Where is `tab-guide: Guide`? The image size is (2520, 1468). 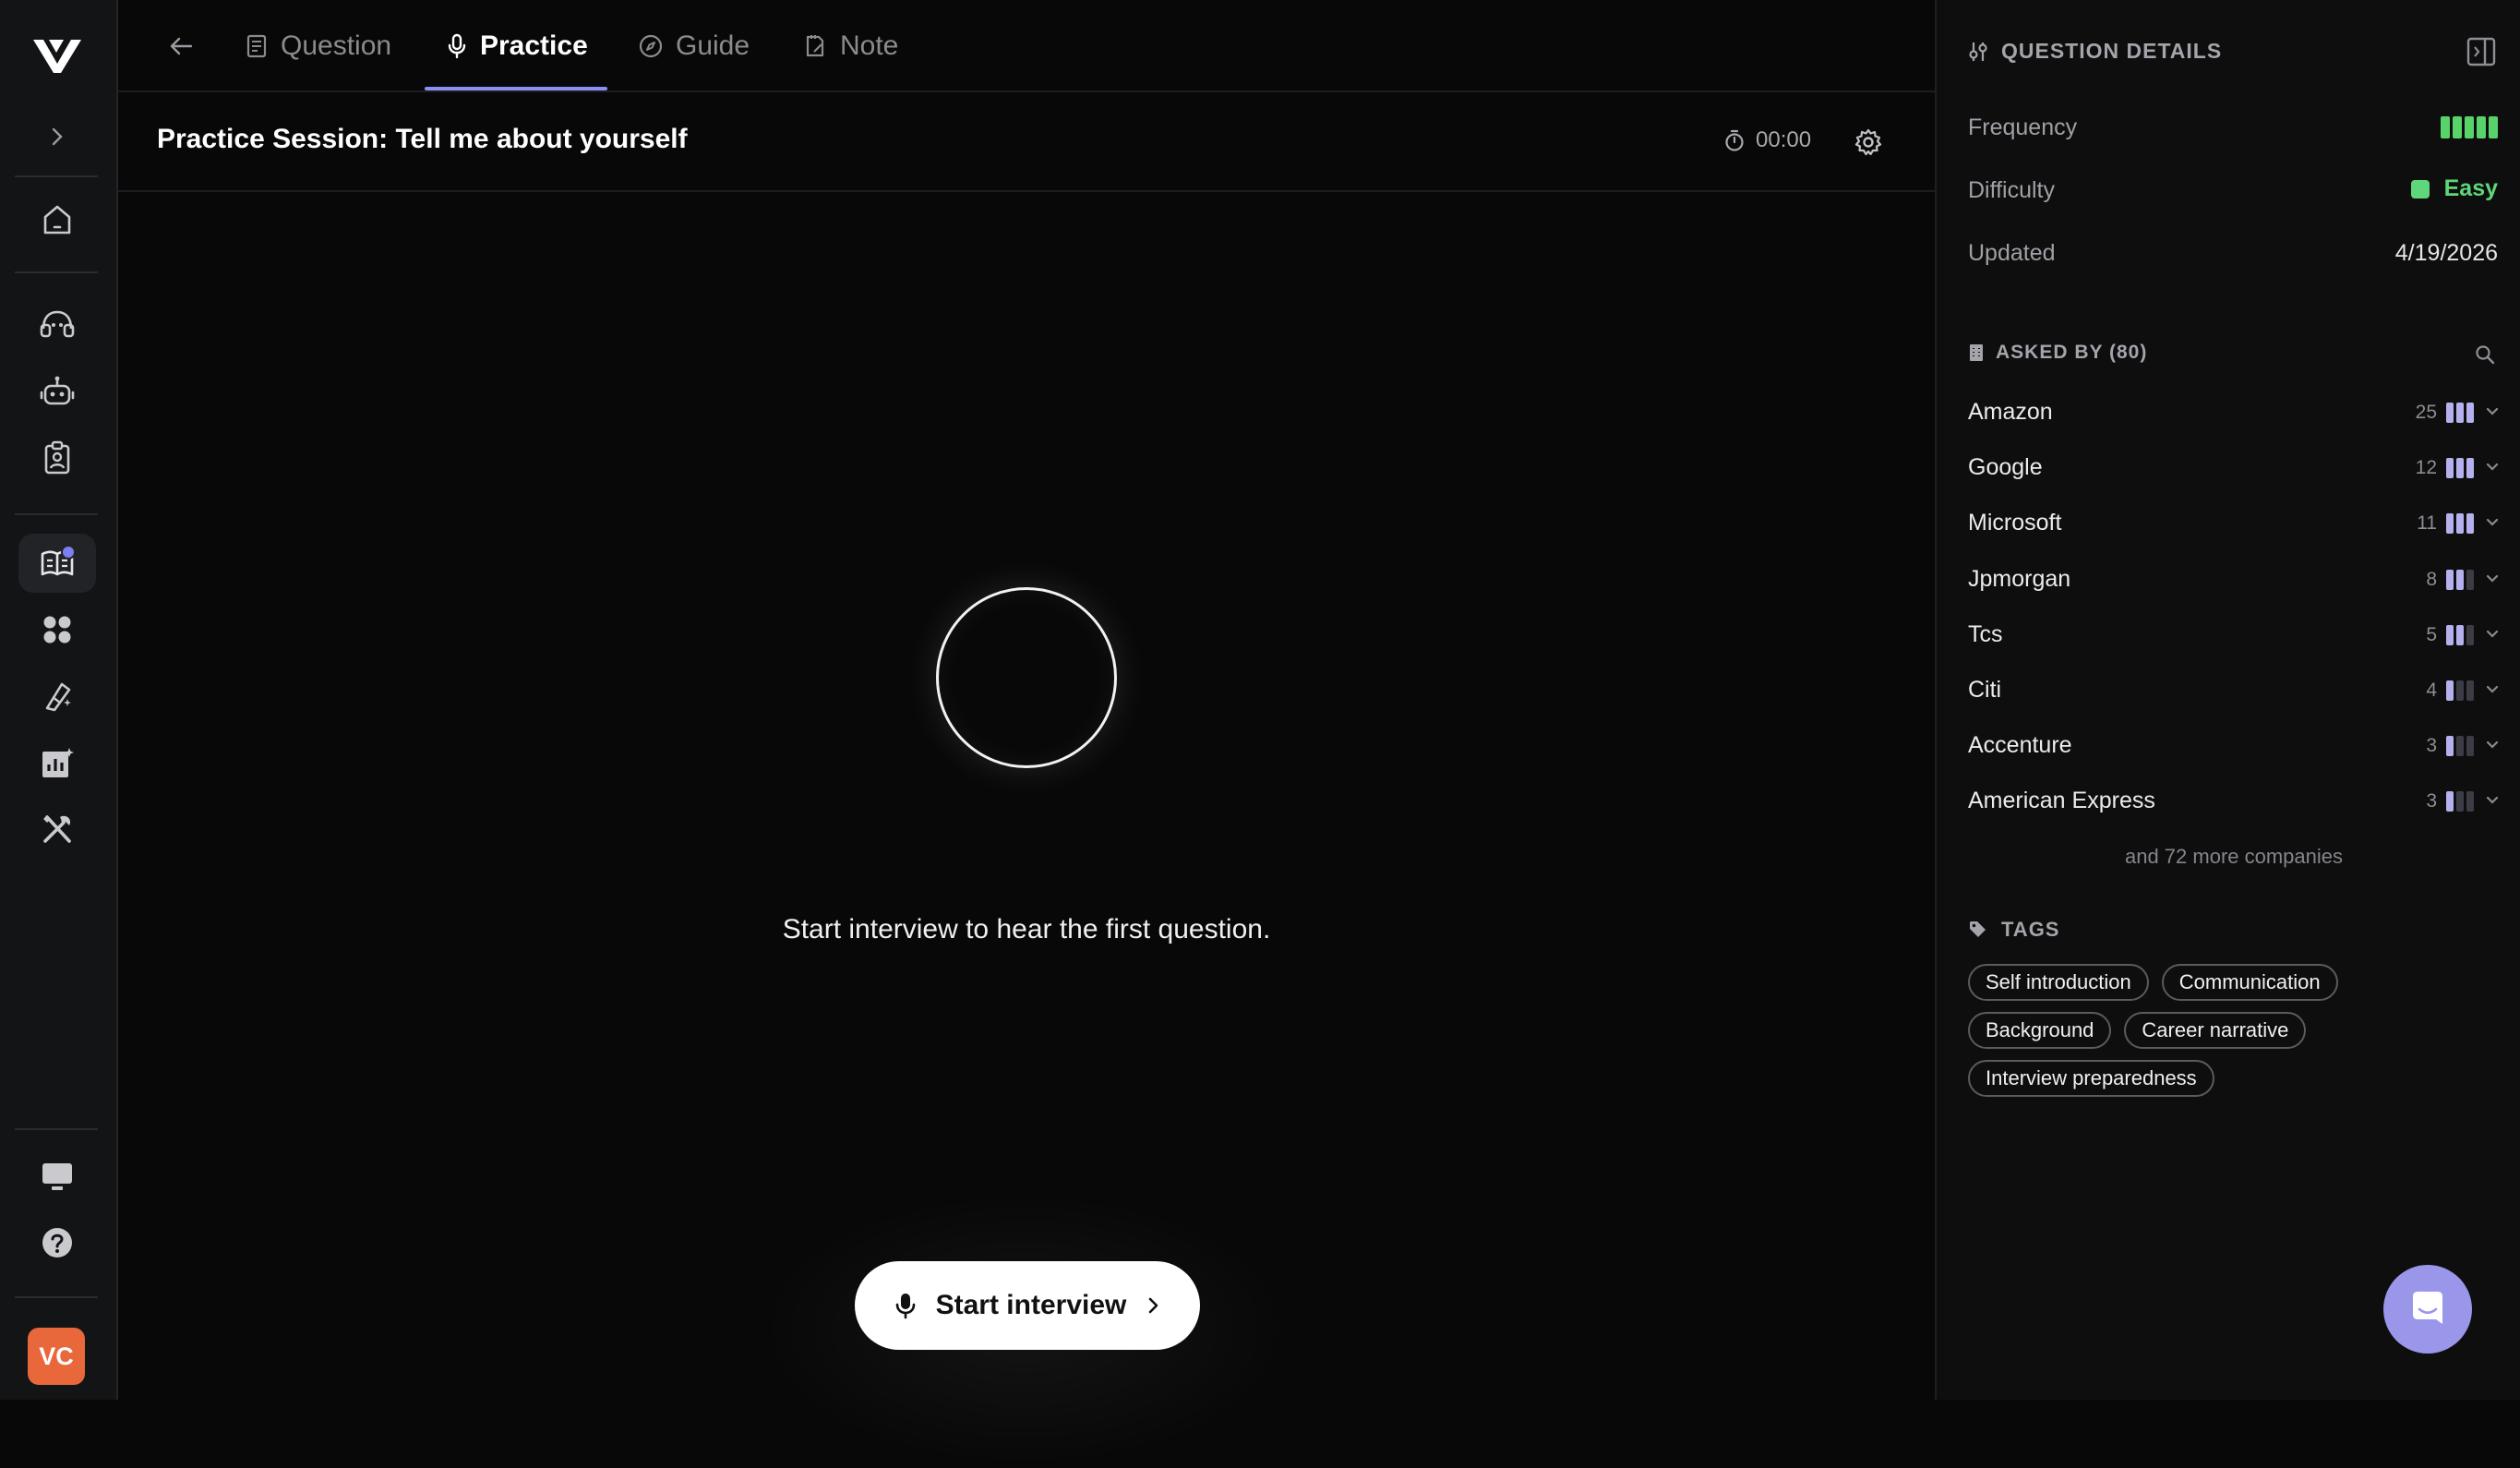
tab-guide: Guide is located at coordinates (694, 46).